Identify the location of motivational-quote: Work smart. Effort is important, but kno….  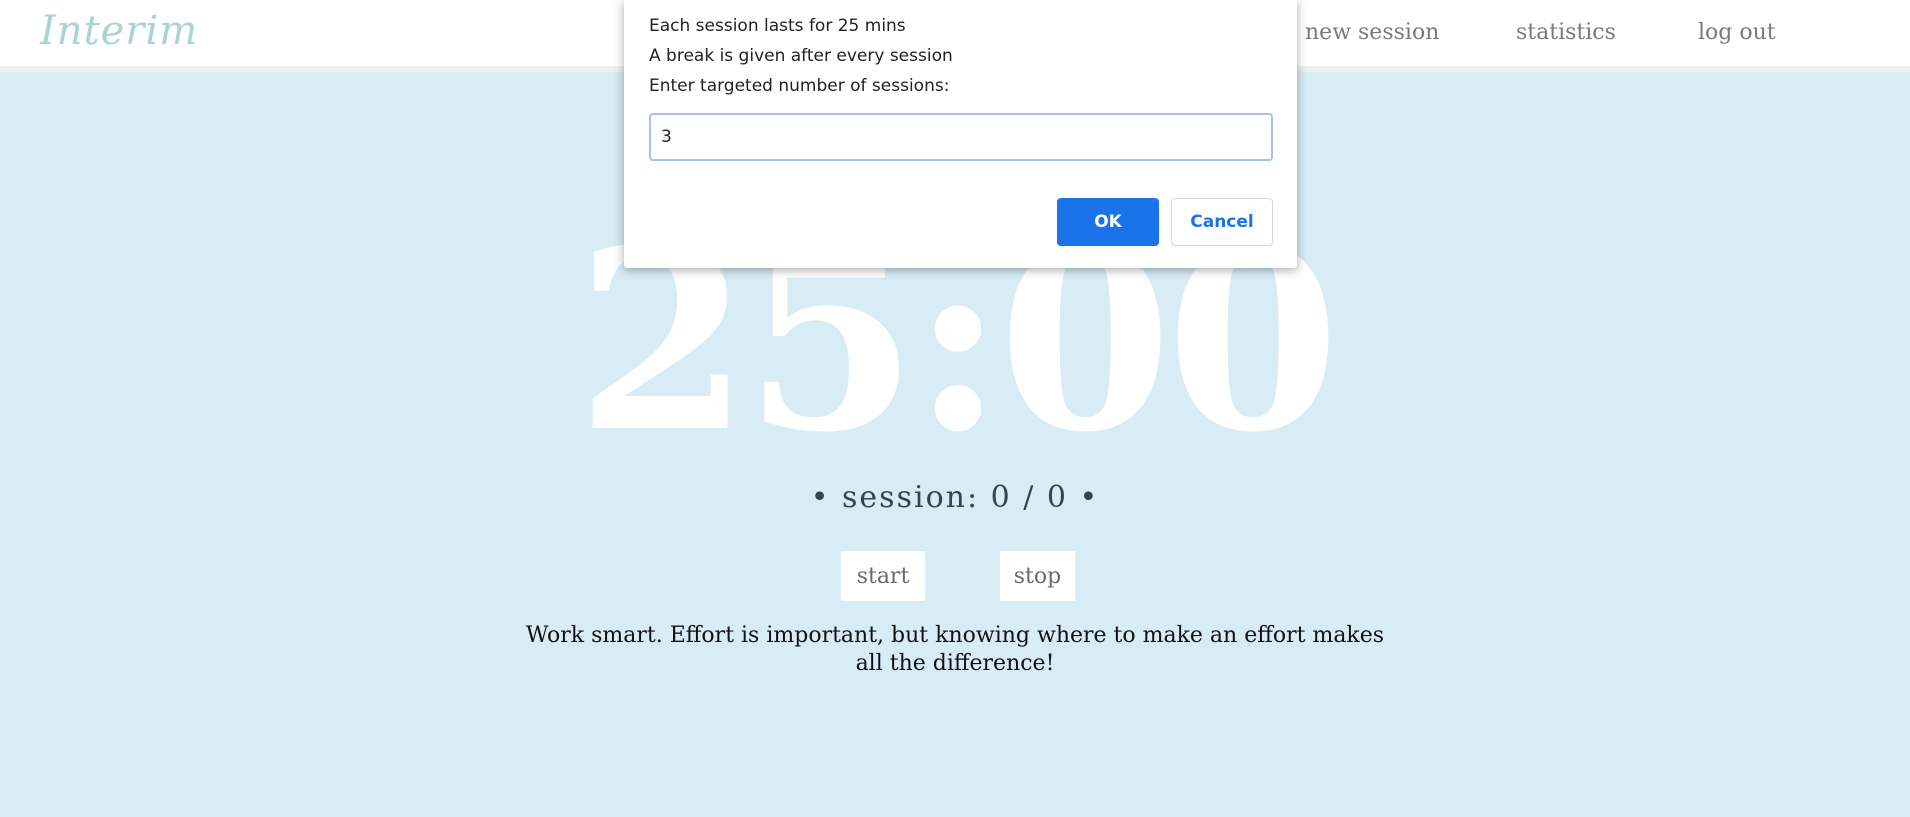
(955, 649).